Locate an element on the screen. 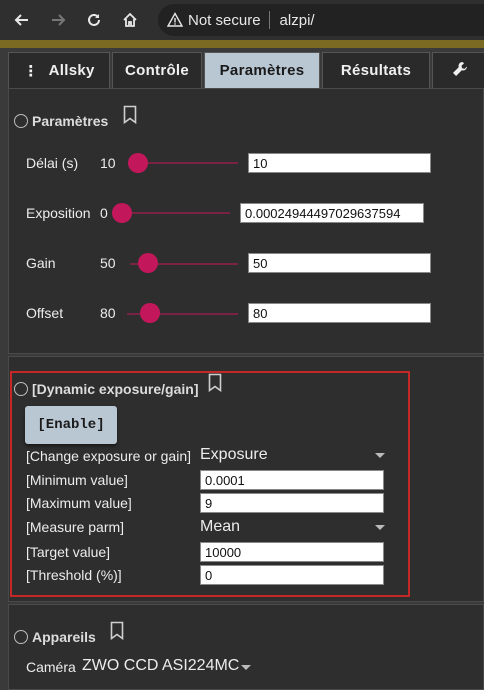  change-exposure-gain-value: Exposure is located at coordinates (234, 454).